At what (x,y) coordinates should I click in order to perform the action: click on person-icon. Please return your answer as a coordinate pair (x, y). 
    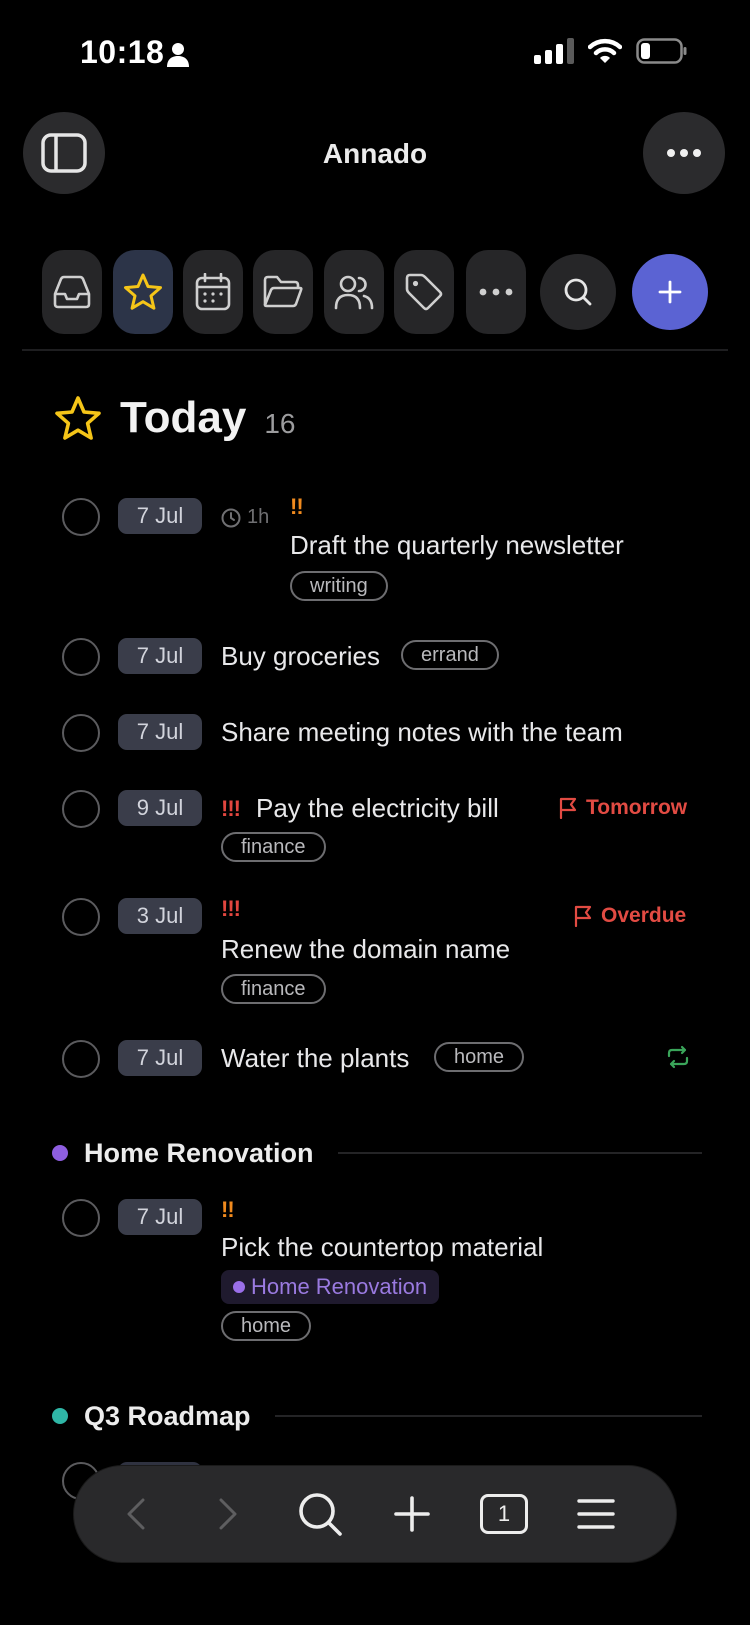
    Looking at the image, I should click on (178, 55).